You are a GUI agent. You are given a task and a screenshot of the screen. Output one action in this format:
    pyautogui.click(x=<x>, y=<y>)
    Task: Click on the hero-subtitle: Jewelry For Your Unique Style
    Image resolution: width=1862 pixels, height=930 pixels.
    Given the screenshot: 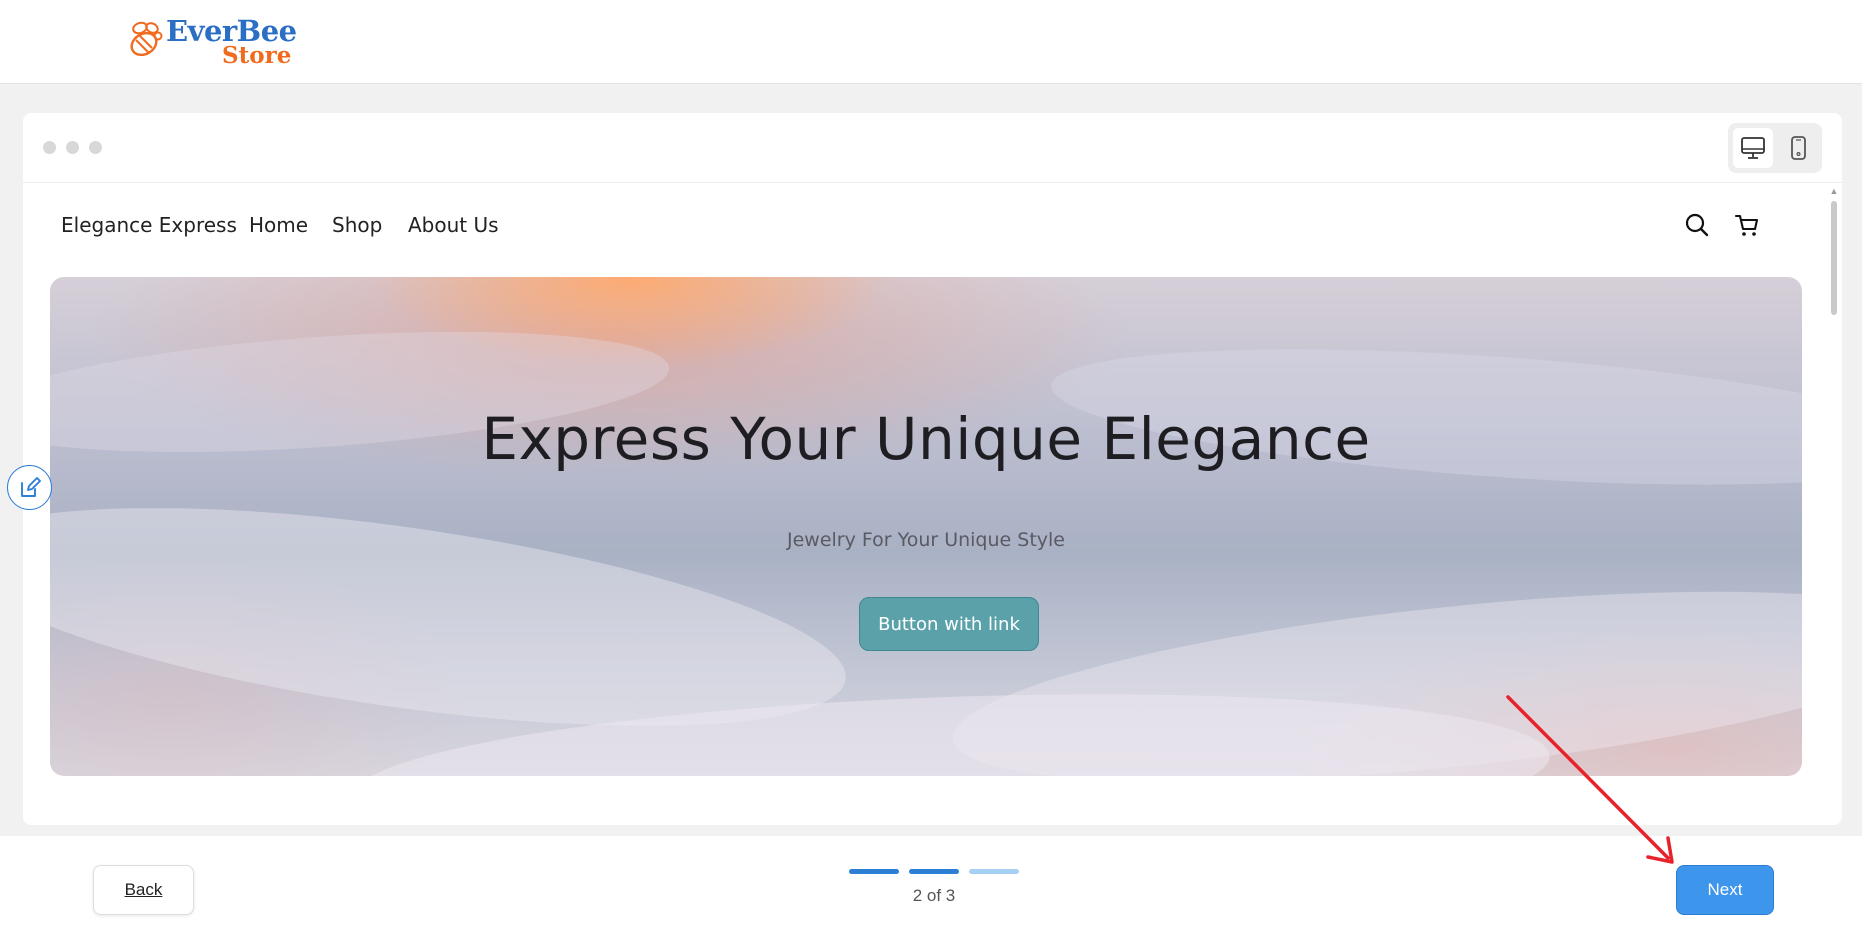 What is the action you would take?
    pyautogui.click(x=925, y=540)
    